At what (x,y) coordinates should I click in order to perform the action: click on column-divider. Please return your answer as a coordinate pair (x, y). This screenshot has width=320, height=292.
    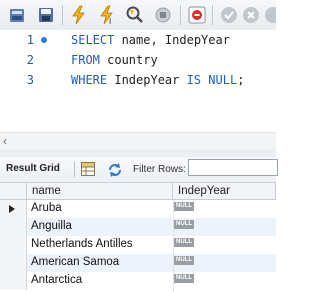
    Looking at the image, I should click on (173, 246).